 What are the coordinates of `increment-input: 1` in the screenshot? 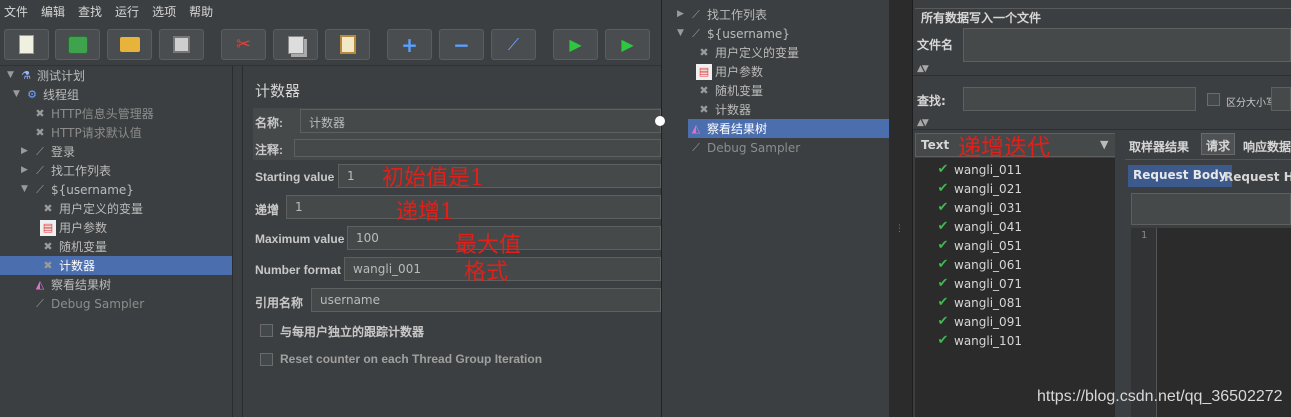 It's located at (473, 207).